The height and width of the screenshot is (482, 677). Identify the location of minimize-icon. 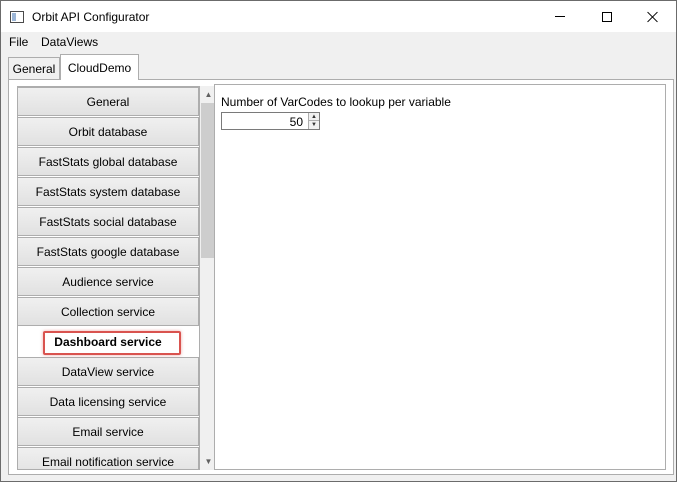
(560, 16).